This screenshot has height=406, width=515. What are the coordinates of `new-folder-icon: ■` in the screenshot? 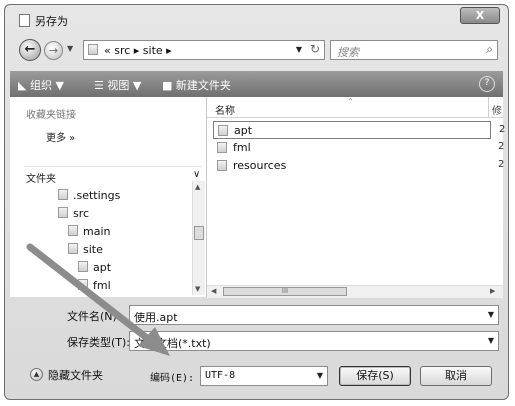 It's located at (167, 85).